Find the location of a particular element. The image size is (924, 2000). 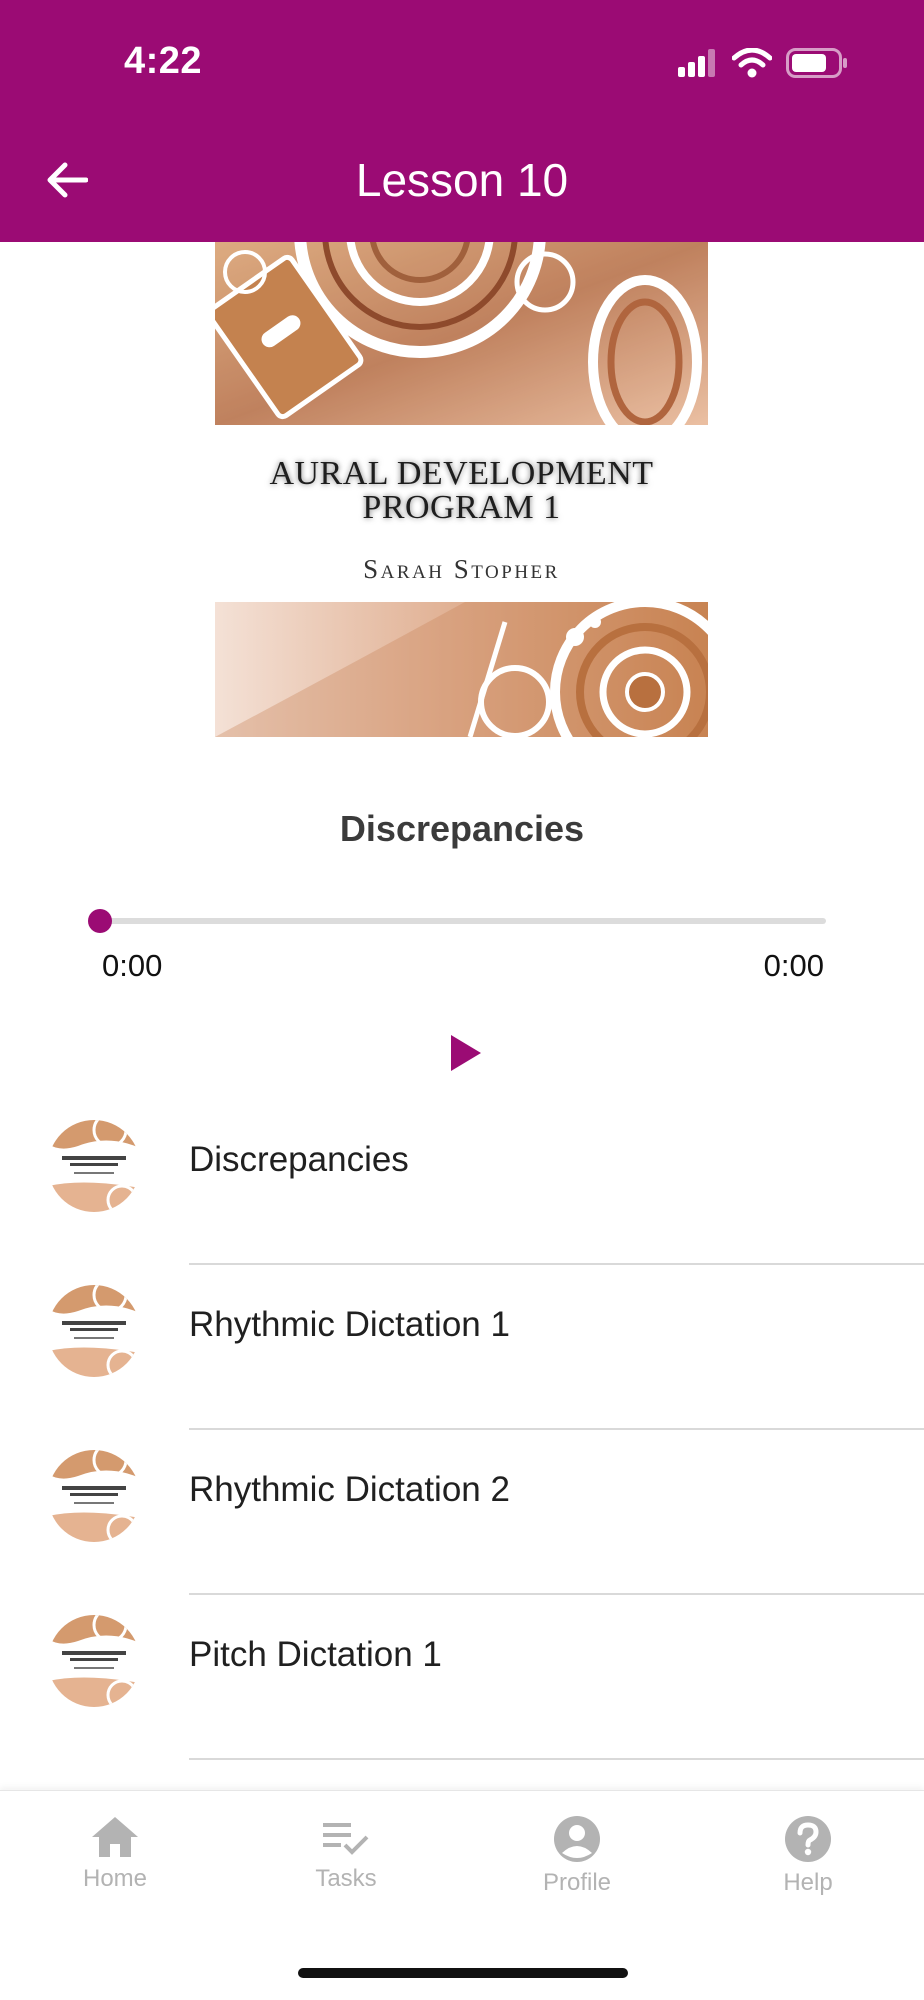

play-icon is located at coordinates (466, 1053).